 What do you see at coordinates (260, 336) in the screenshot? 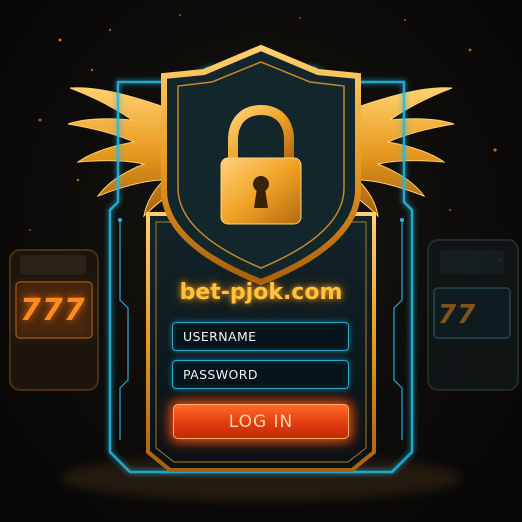
I see `username-input` at bounding box center [260, 336].